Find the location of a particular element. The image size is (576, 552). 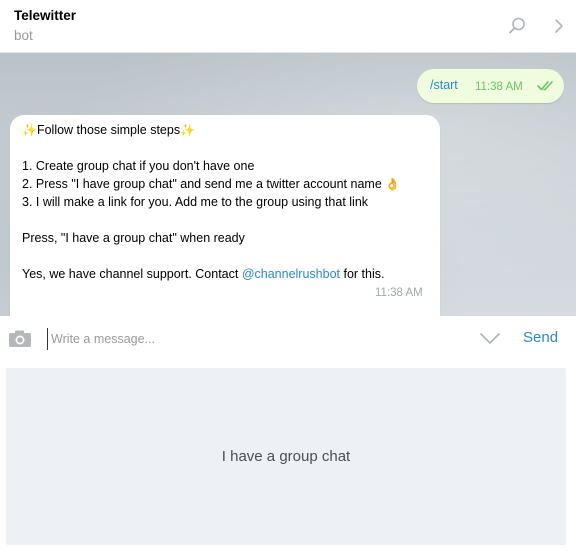

chat-header: Telewitter bot is located at coordinates (288, 26).